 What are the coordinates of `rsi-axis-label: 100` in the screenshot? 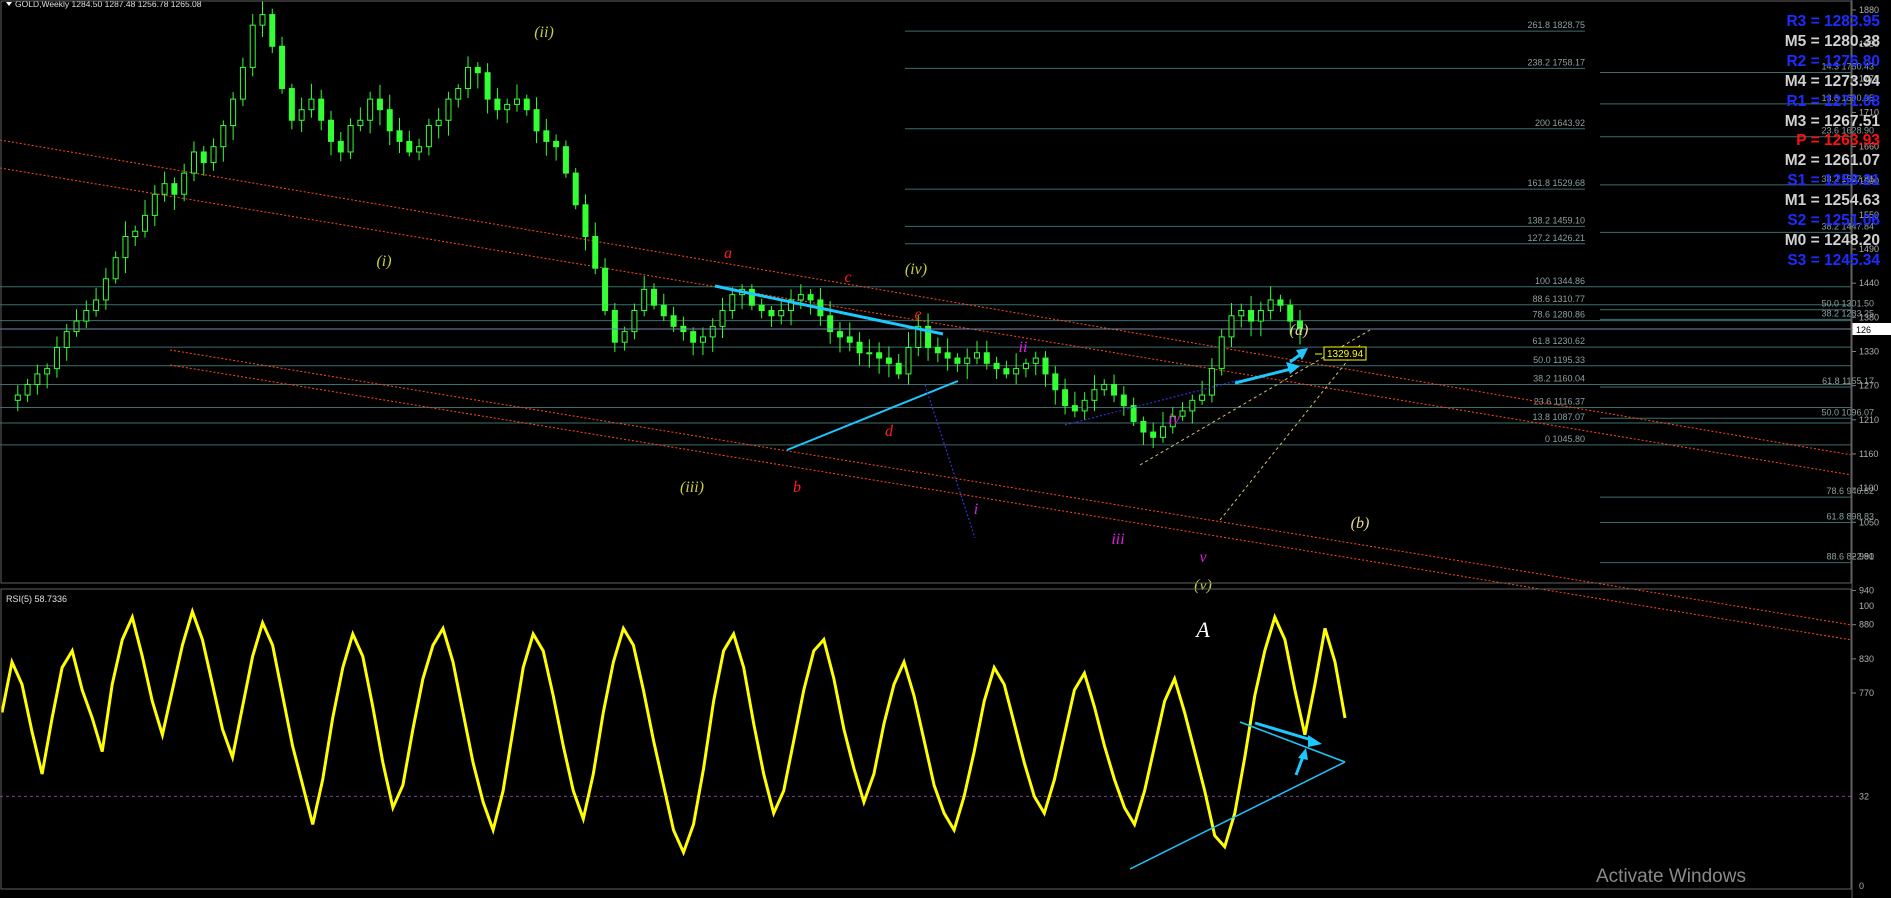 It's located at (1866, 606).